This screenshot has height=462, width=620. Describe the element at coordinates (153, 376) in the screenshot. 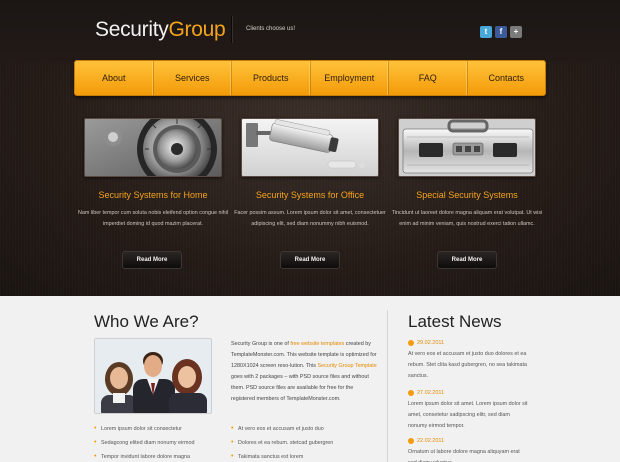

I see `team-photo` at that location.